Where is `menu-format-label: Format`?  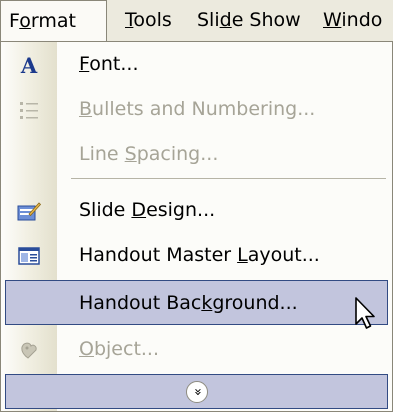 menu-format-label: Format is located at coordinates (42, 21).